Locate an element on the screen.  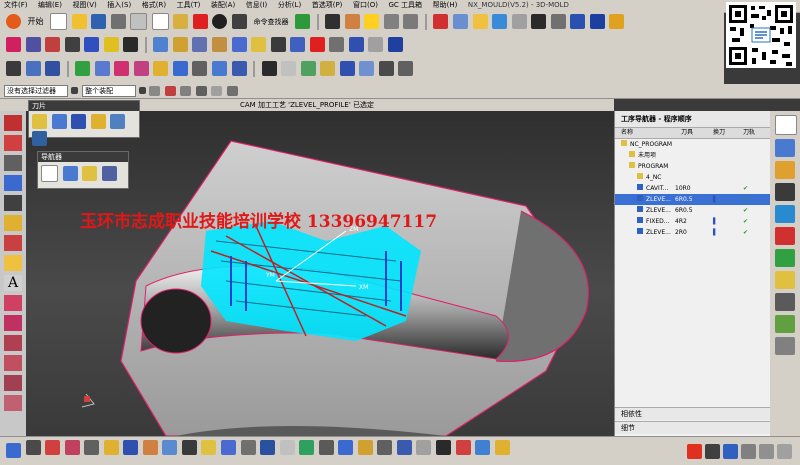
offset-tool-icon is located at coordinates (13, 243).